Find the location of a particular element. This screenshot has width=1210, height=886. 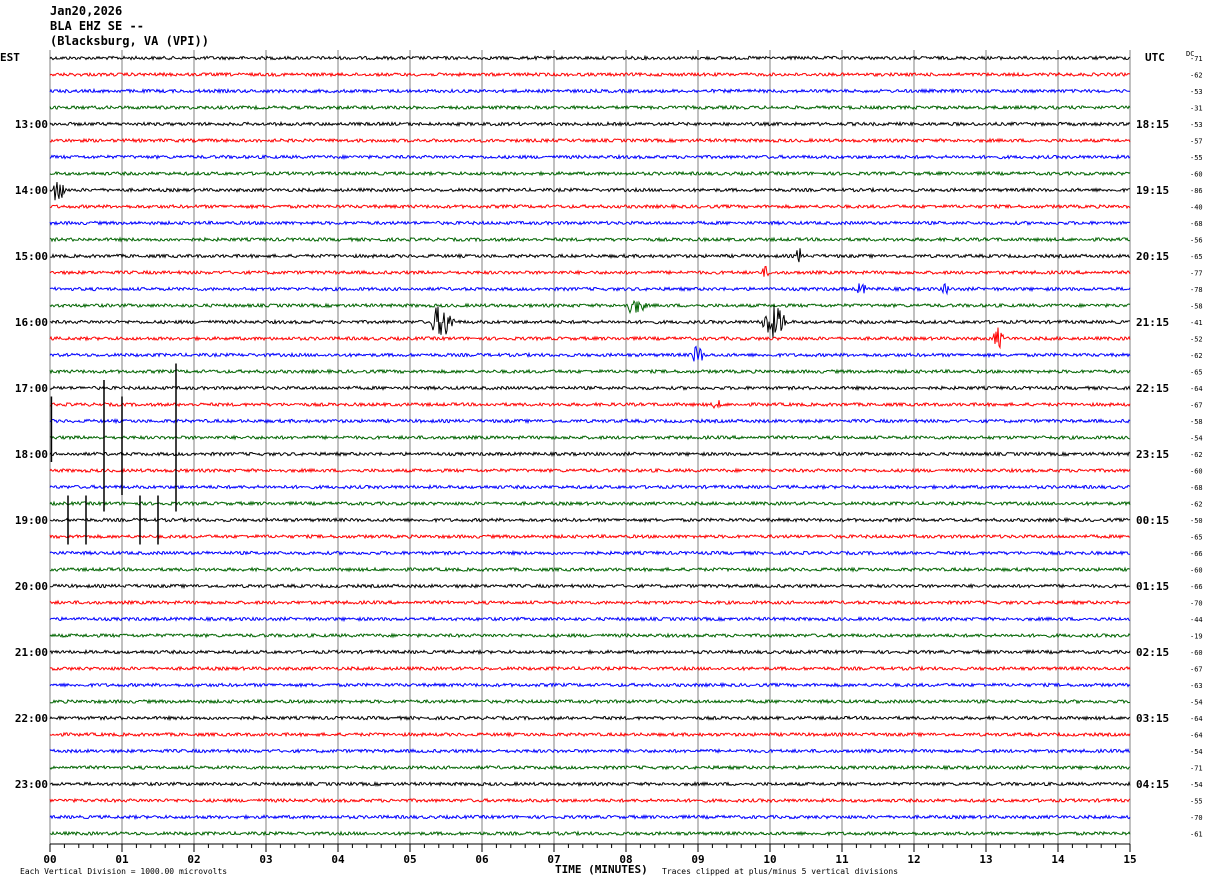

dc-offset: -67 is located at coordinates (1196, 670).